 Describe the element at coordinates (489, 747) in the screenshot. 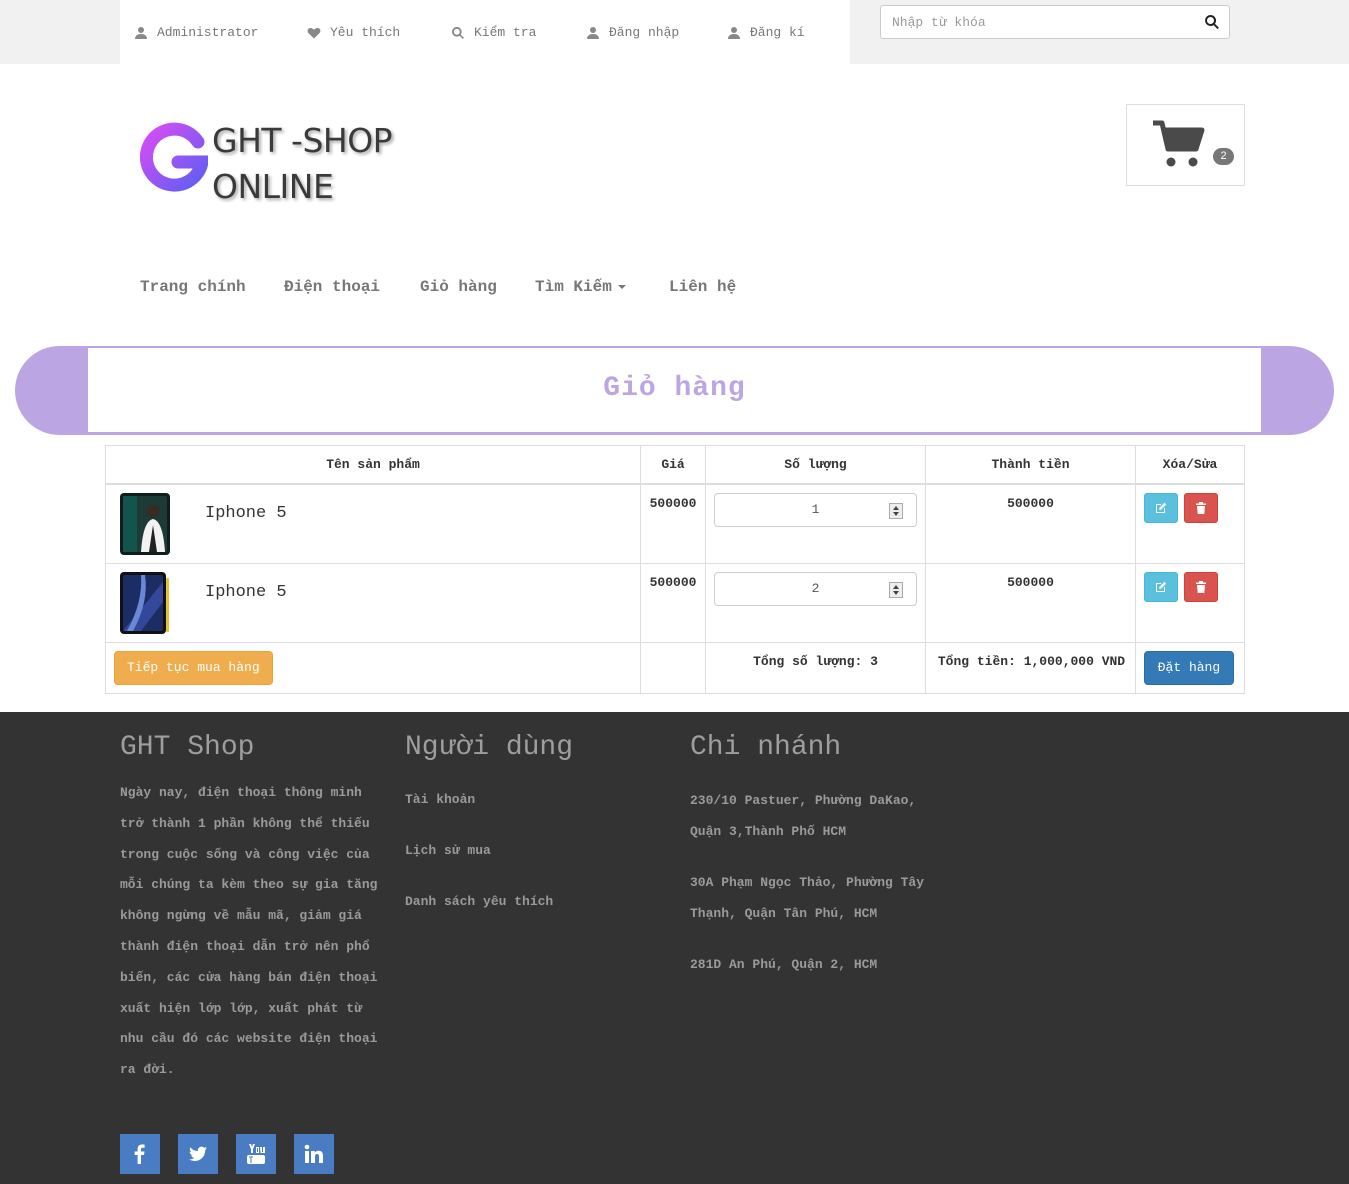

I see `footer-user-title: Người dùng` at that location.